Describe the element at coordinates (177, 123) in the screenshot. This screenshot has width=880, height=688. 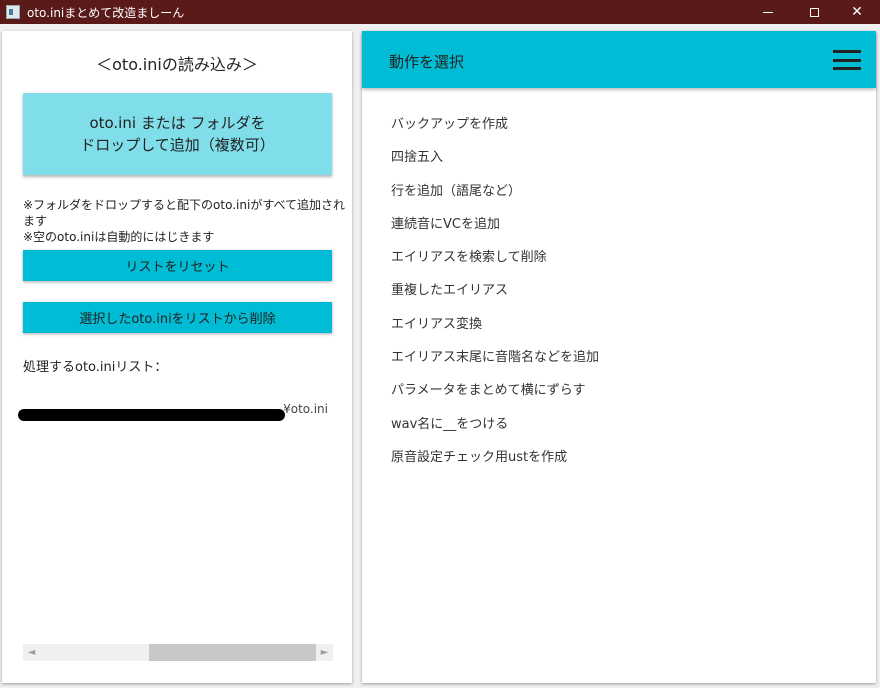
I see `drop-zone-line-1: oto.ini または フォルダを` at that location.